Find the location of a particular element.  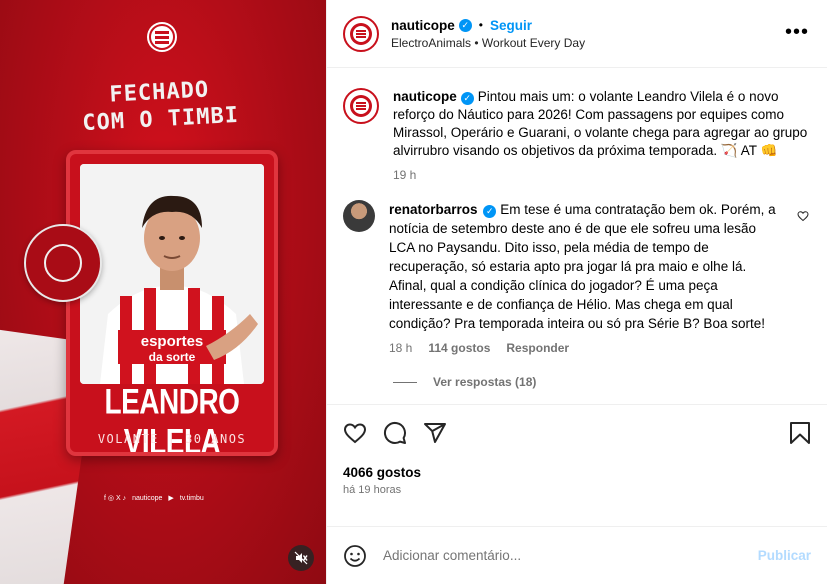

caption-username: nauticope is located at coordinates (425, 96).